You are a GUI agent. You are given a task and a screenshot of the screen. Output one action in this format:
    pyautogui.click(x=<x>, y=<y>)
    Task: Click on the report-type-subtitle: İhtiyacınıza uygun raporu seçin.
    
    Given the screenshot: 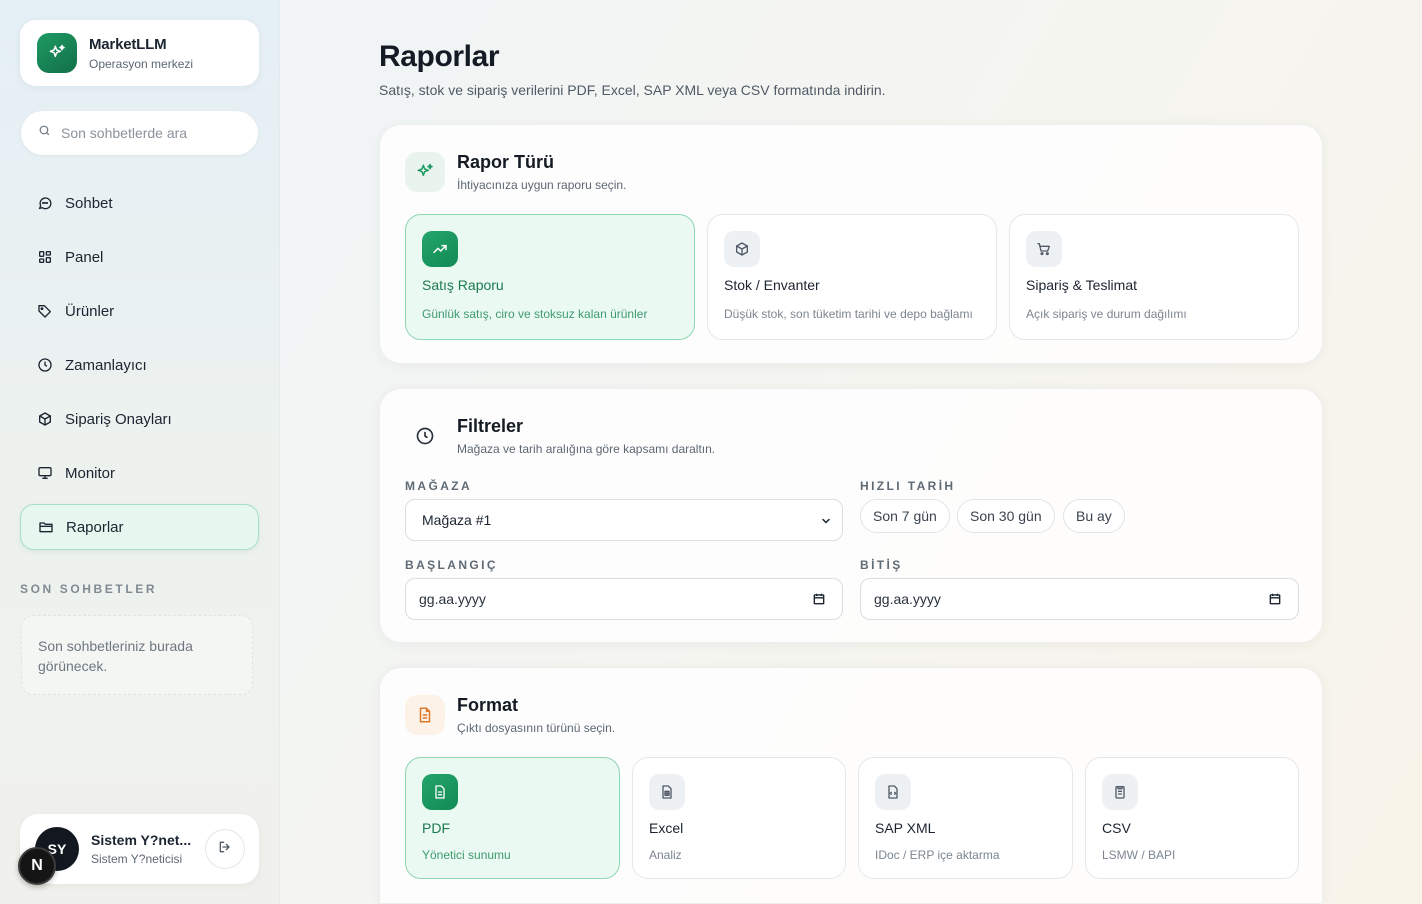 What is the action you would take?
    pyautogui.click(x=542, y=185)
    